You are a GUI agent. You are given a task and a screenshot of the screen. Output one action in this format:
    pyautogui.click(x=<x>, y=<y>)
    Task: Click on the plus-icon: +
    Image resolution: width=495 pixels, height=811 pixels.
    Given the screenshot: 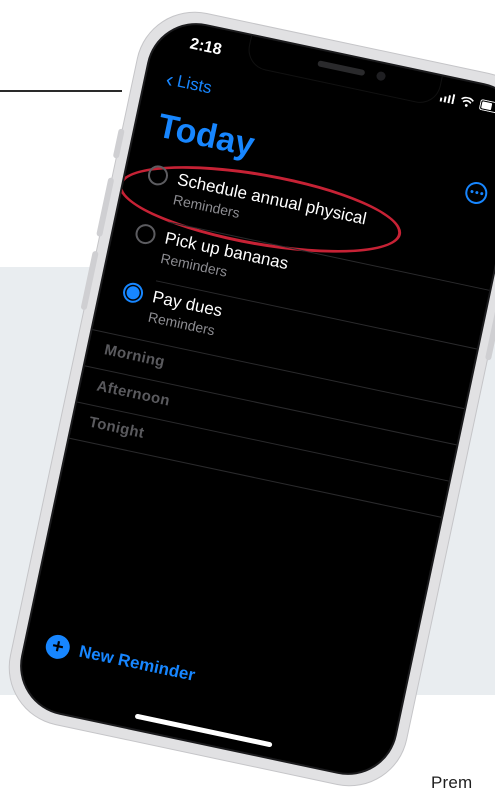 What is the action you would take?
    pyautogui.click(x=58, y=647)
    